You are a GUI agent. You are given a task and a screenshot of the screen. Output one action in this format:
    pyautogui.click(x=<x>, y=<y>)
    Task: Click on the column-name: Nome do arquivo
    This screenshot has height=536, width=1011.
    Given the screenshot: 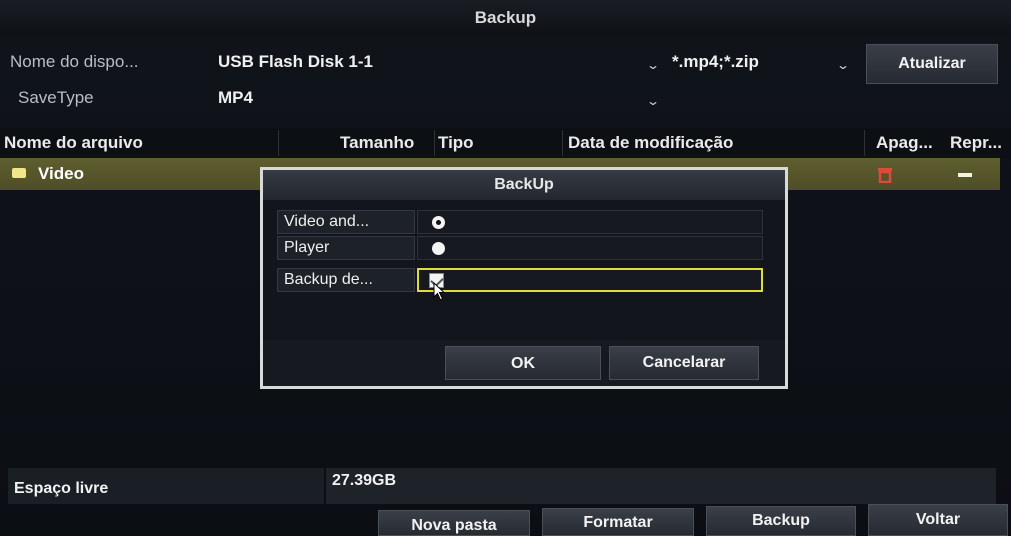 What is the action you would take?
    pyautogui.click(x=73, y=143)
    